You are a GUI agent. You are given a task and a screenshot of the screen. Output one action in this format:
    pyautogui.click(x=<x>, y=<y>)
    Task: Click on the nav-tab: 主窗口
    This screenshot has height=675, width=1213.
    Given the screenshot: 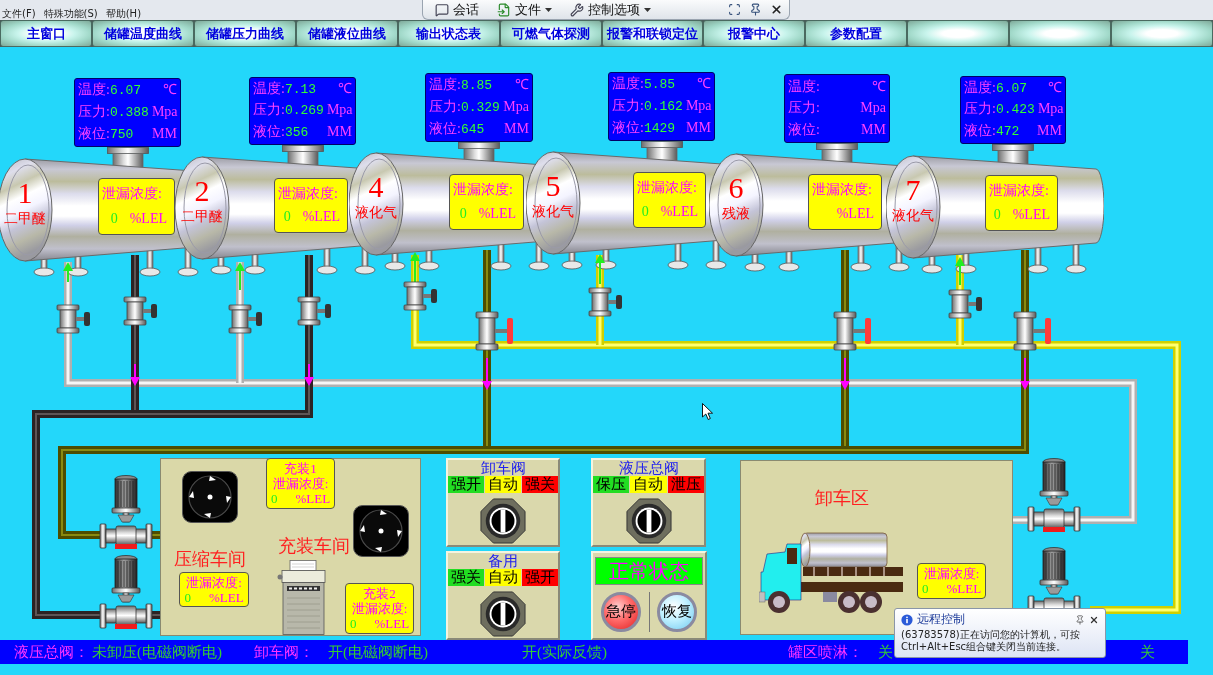 What is the action you would take?
    pyautogui.click(x=46, y=33)
    